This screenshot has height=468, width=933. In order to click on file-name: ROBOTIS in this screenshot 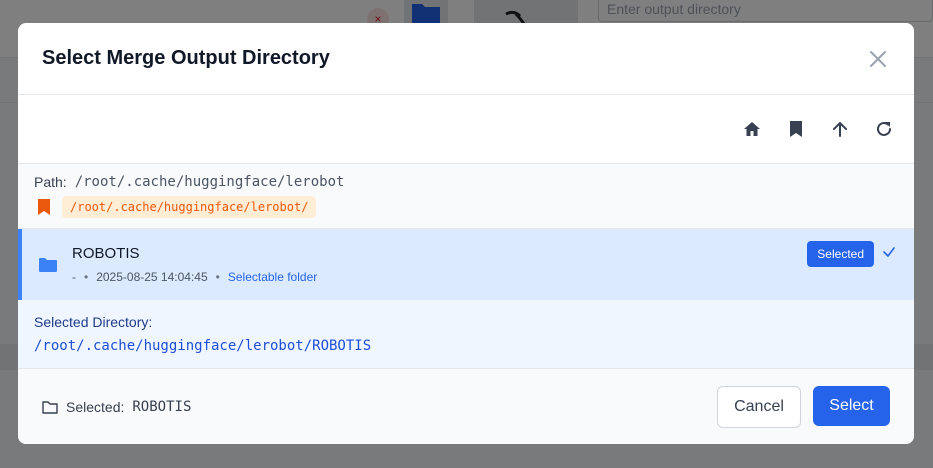, I will do `click(106, 253)`.